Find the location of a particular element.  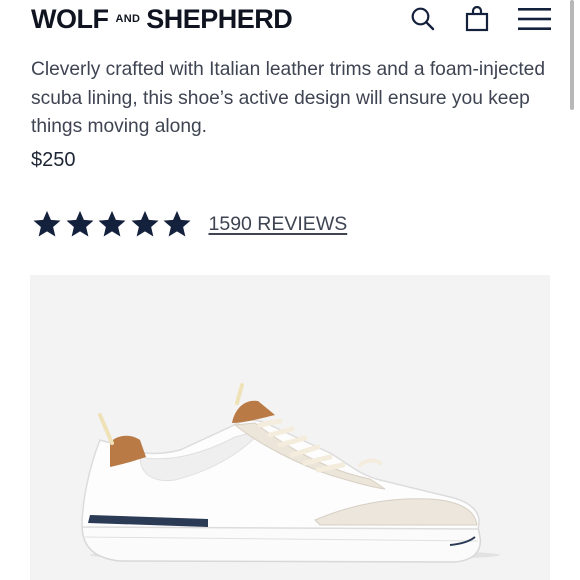

product-rating: 1590 REVIEWS is located at coordinates (189, 224).